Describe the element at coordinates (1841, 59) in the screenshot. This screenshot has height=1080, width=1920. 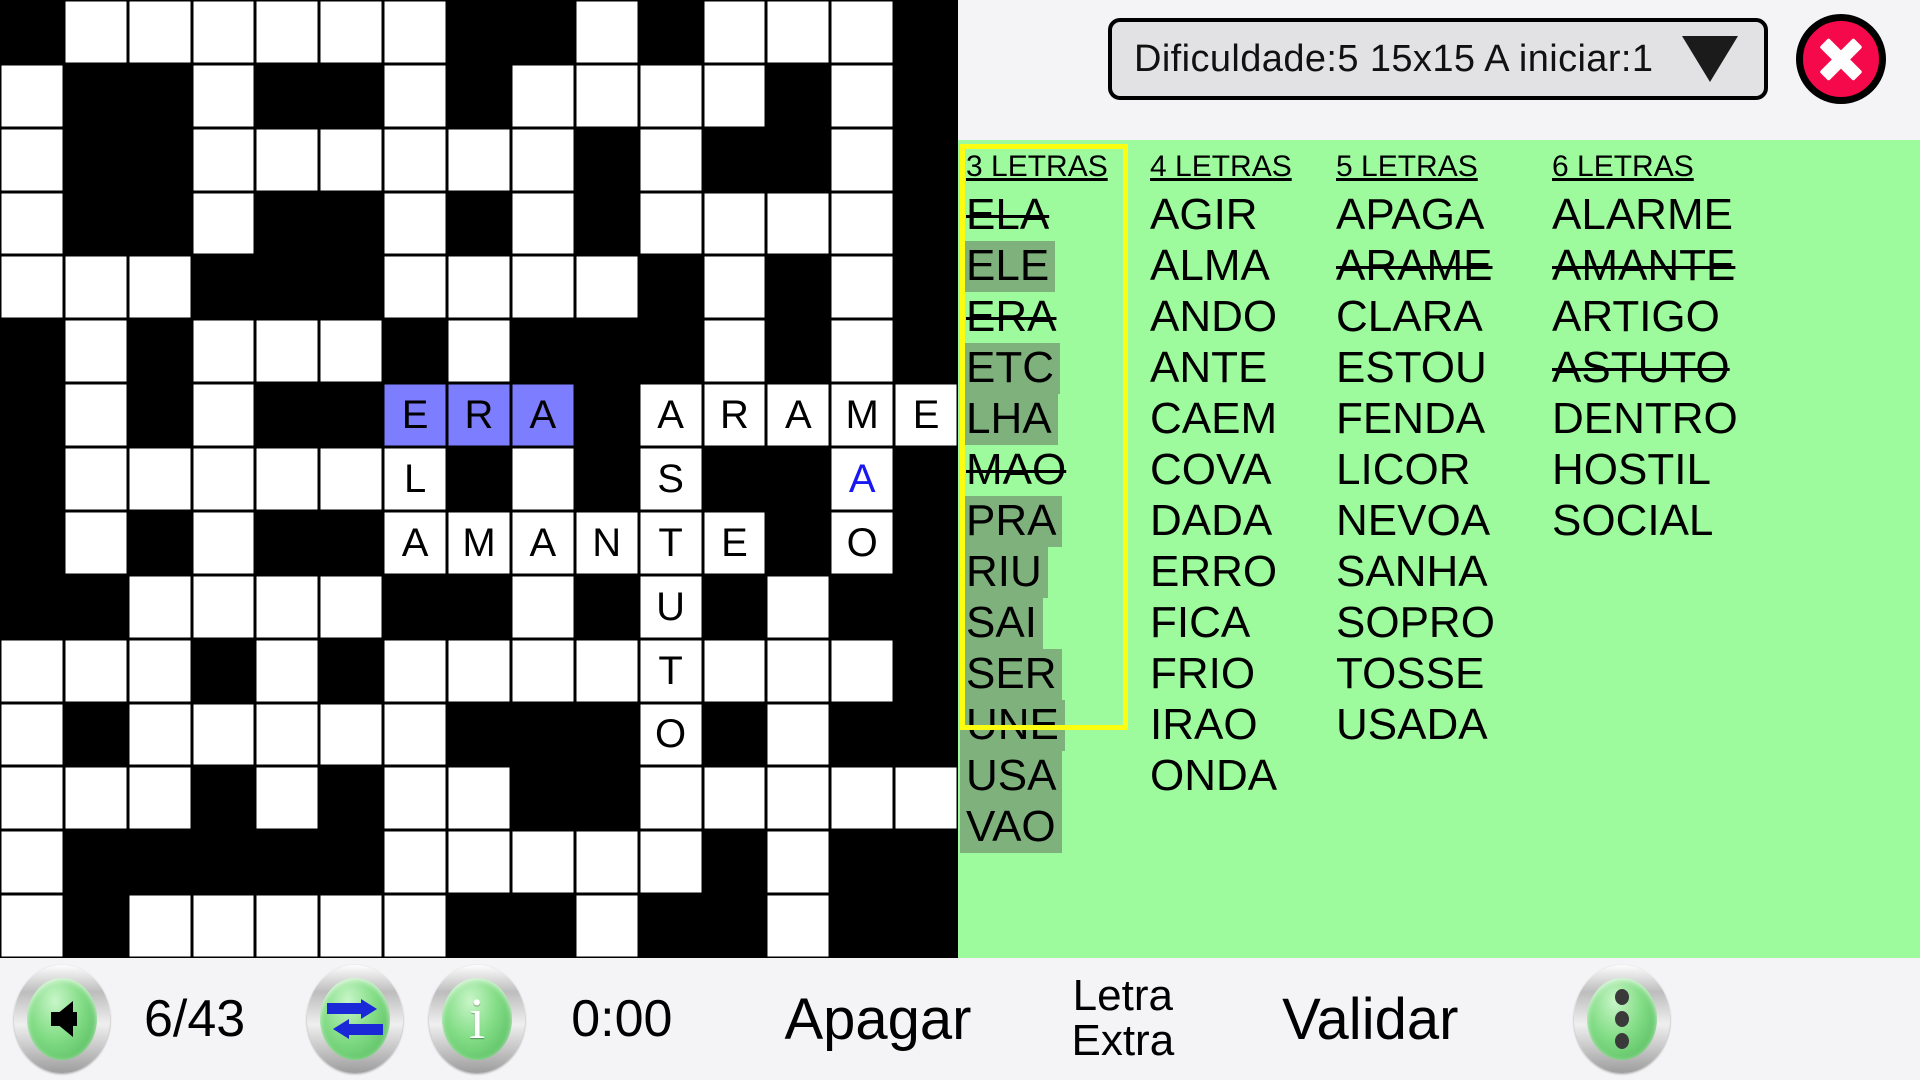
I see `close-button` at that location.